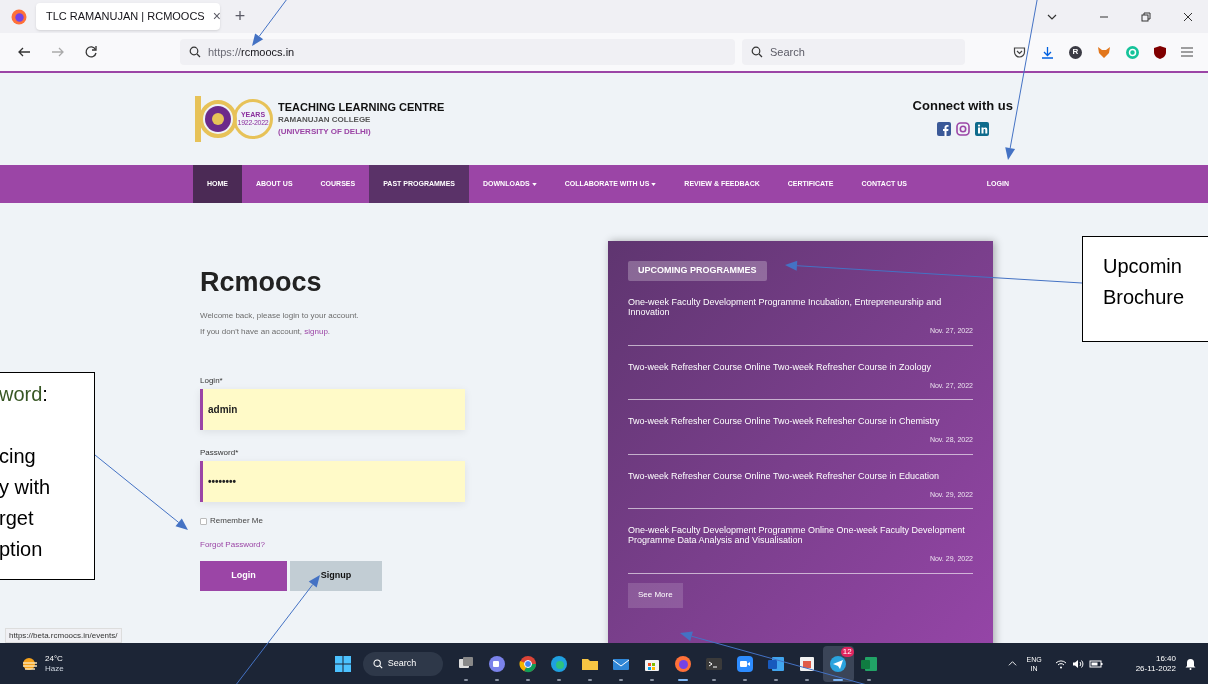  Describe the element at coordinates (800, 535) in the screenshot. I see `programme-link: One-week Faculty Development Programme Online One-week Faculty Development Programme Data Analysis and Visualisation` at that location.